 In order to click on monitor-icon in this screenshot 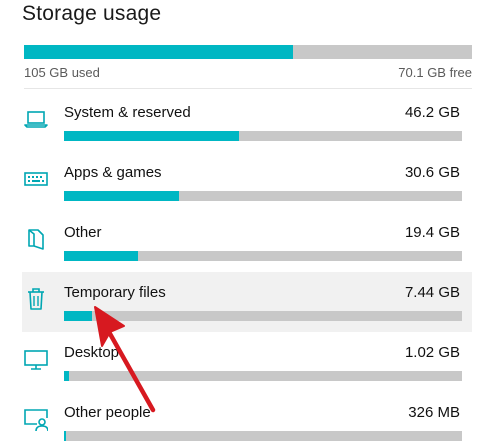, I will do `click(36, 359)`.